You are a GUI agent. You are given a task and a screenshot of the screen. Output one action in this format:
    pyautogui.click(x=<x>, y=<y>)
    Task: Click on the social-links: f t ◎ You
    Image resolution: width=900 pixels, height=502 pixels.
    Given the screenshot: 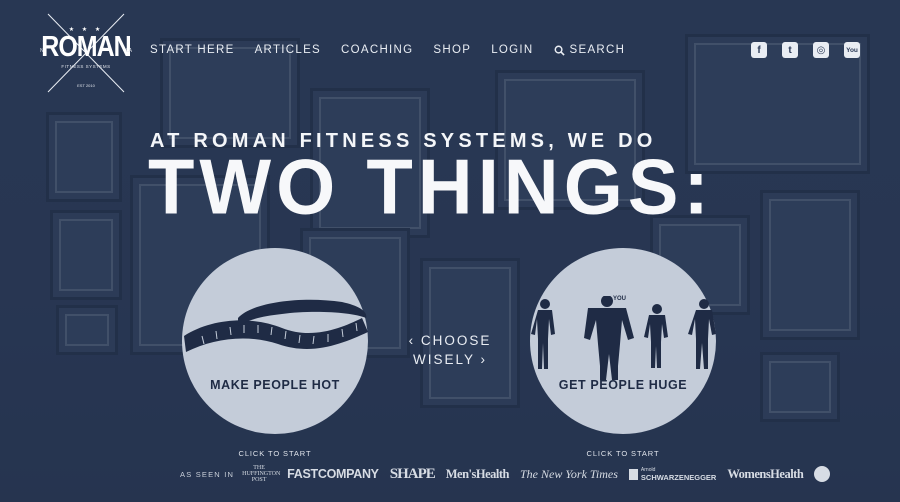 What is the action you would take?
    pyautogui.click(x=805, y=50)
    